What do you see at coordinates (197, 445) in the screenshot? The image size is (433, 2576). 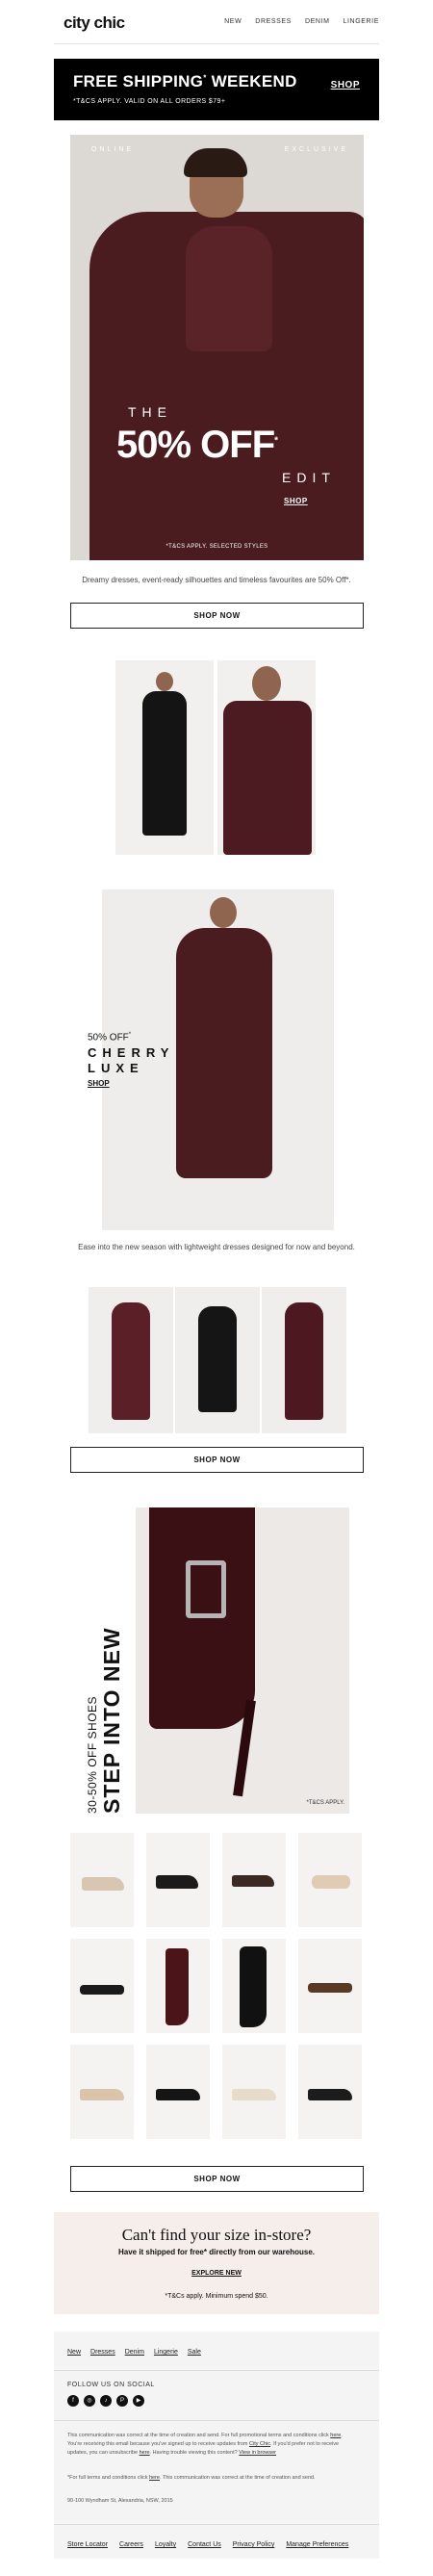 I see `hero-headline: 50% OFF*` at bounding box center [197, 445].